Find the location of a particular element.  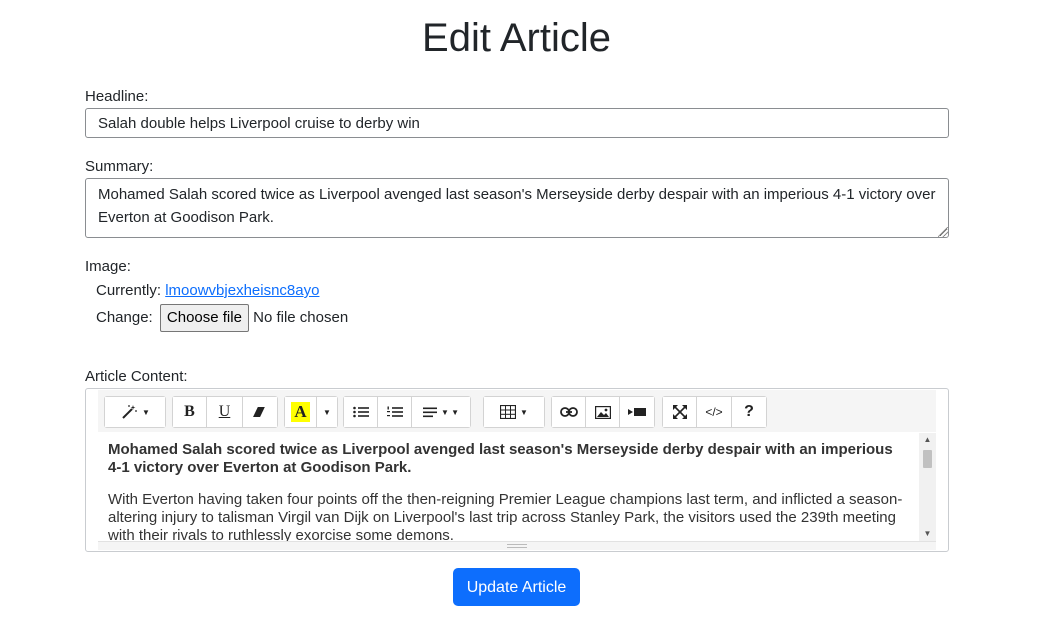

page-title: Edit Article is located at coordinates (516, 38).